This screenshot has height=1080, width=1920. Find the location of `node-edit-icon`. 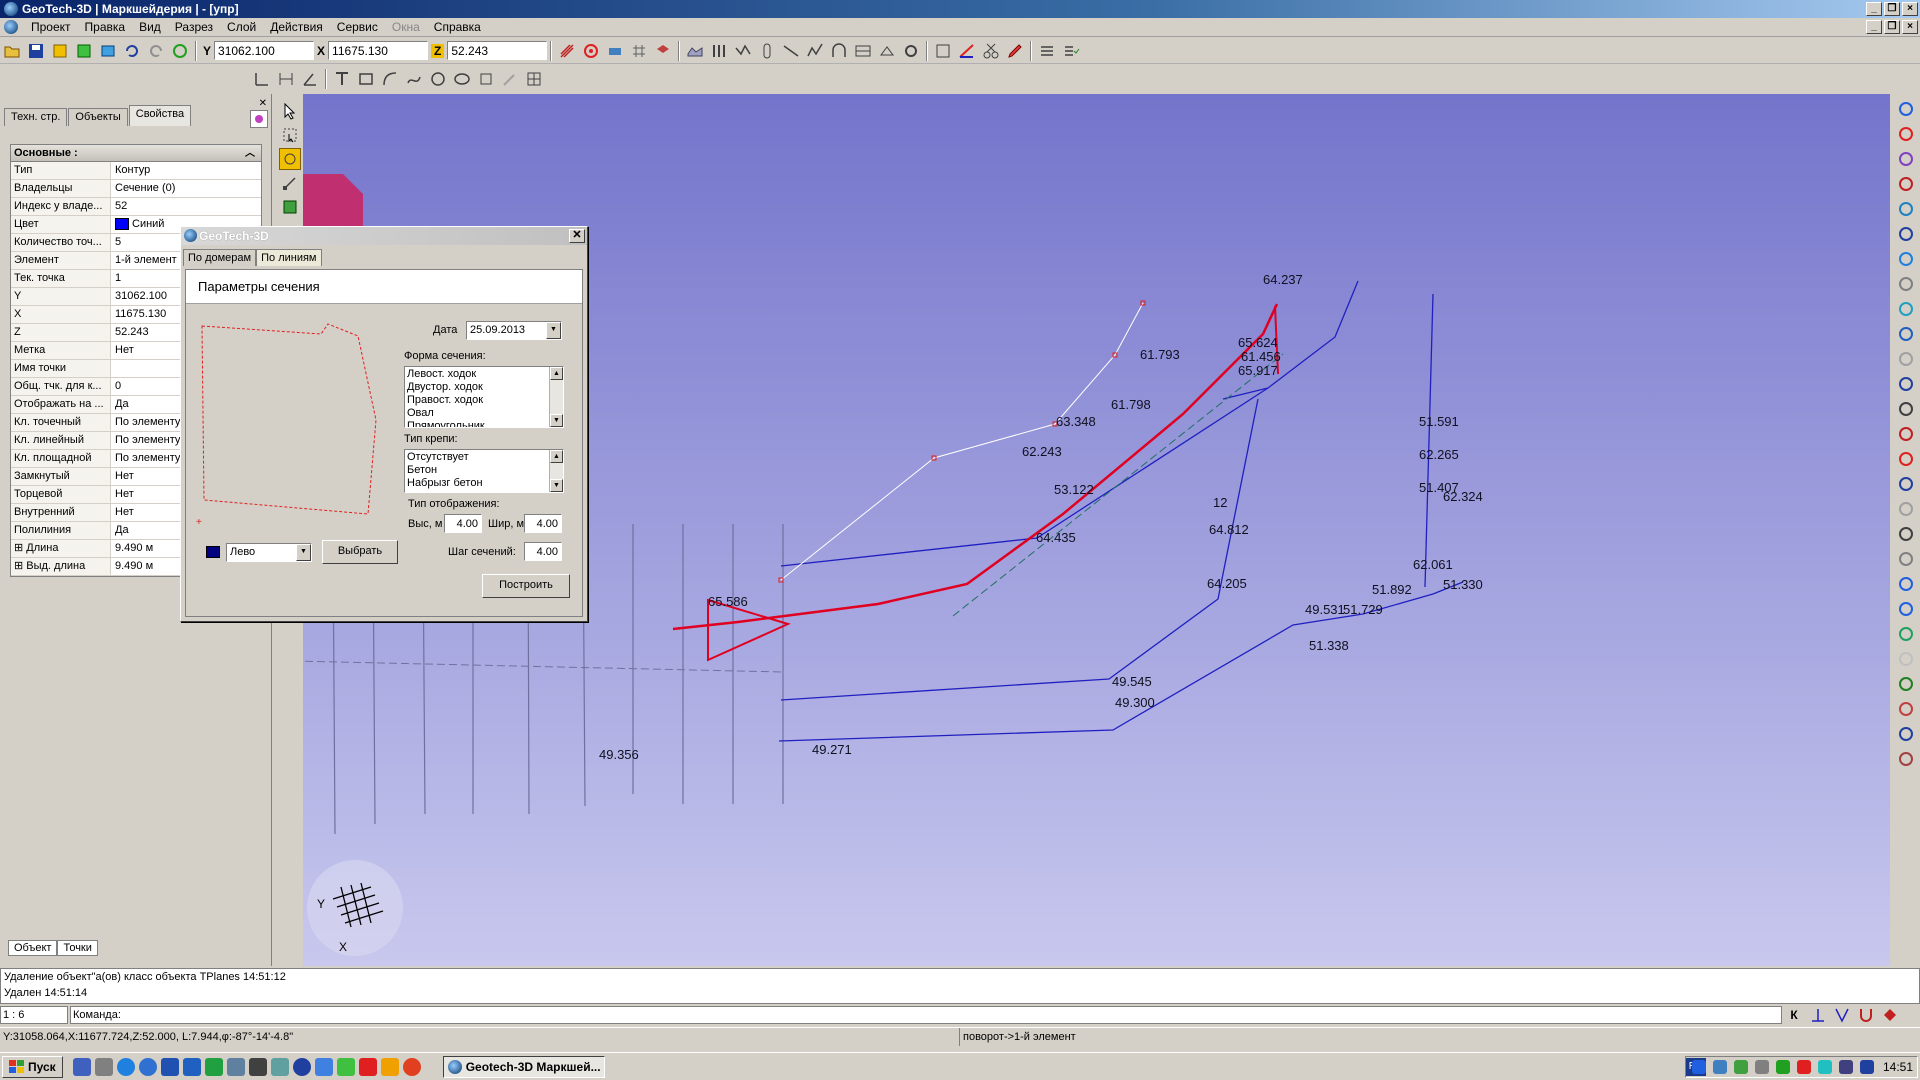

node-edit-icon is located at coordinates (290, 183).